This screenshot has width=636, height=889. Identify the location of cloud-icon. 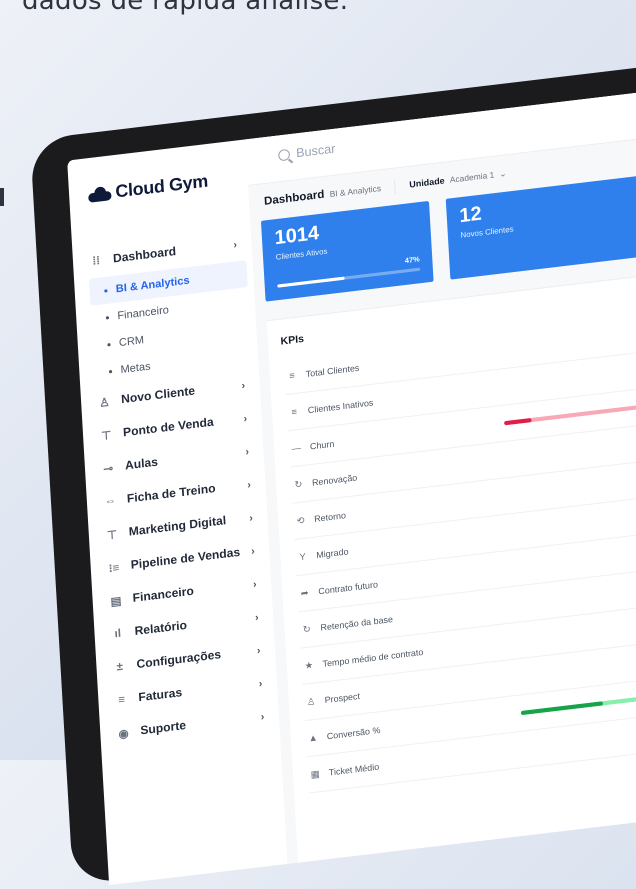
(100, 194).